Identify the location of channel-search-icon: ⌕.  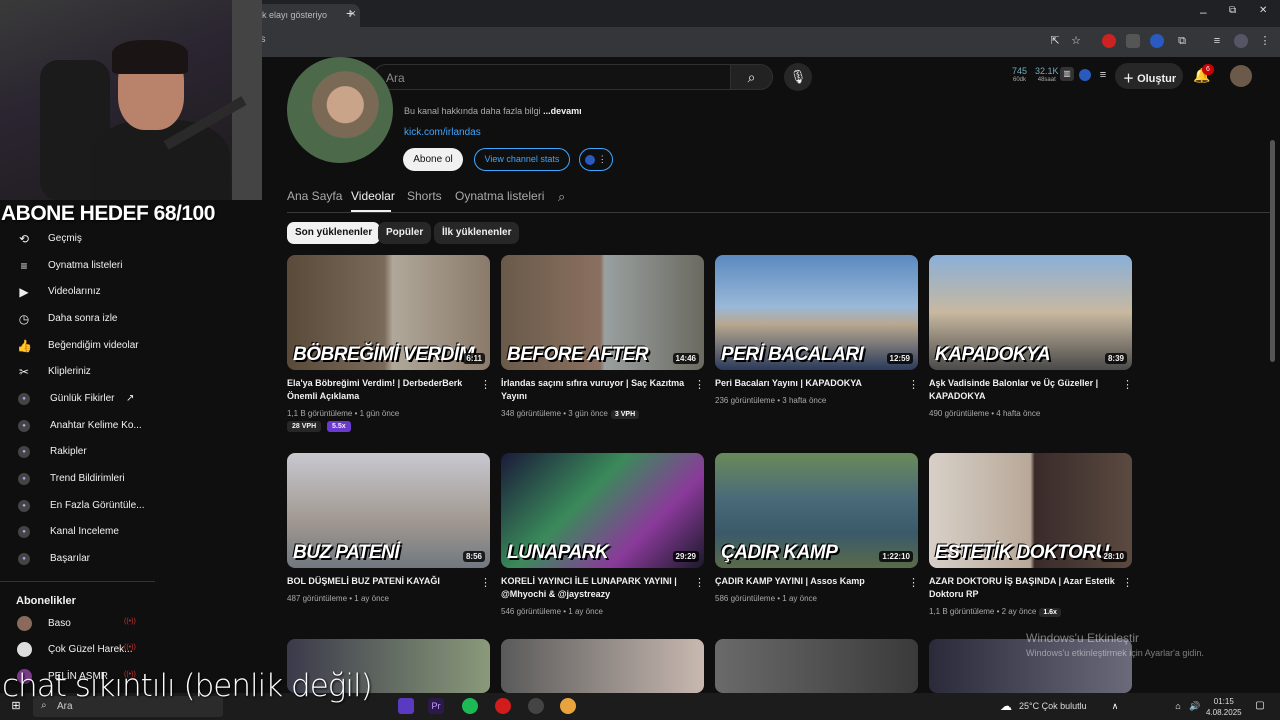
(561, 197).